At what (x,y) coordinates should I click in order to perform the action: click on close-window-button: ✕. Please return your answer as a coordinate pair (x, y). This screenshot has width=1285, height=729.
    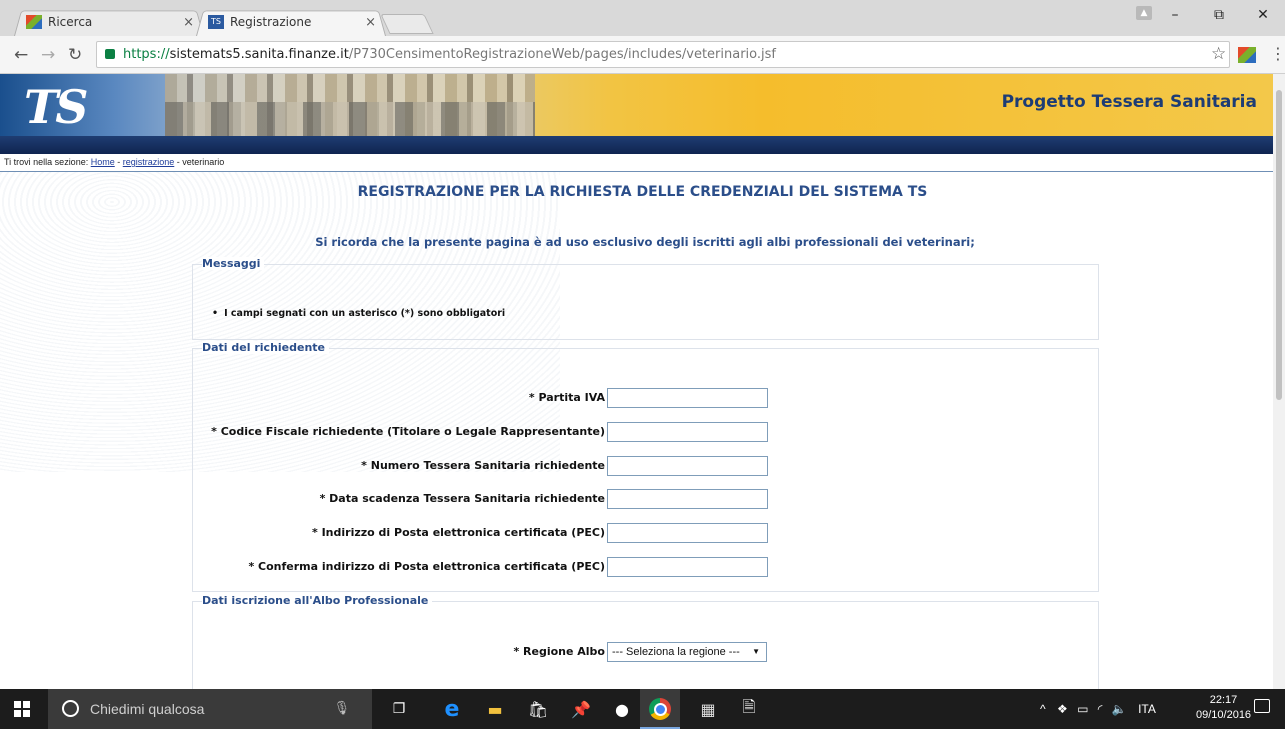
    Looking at the image, I should click on (1263, 15).